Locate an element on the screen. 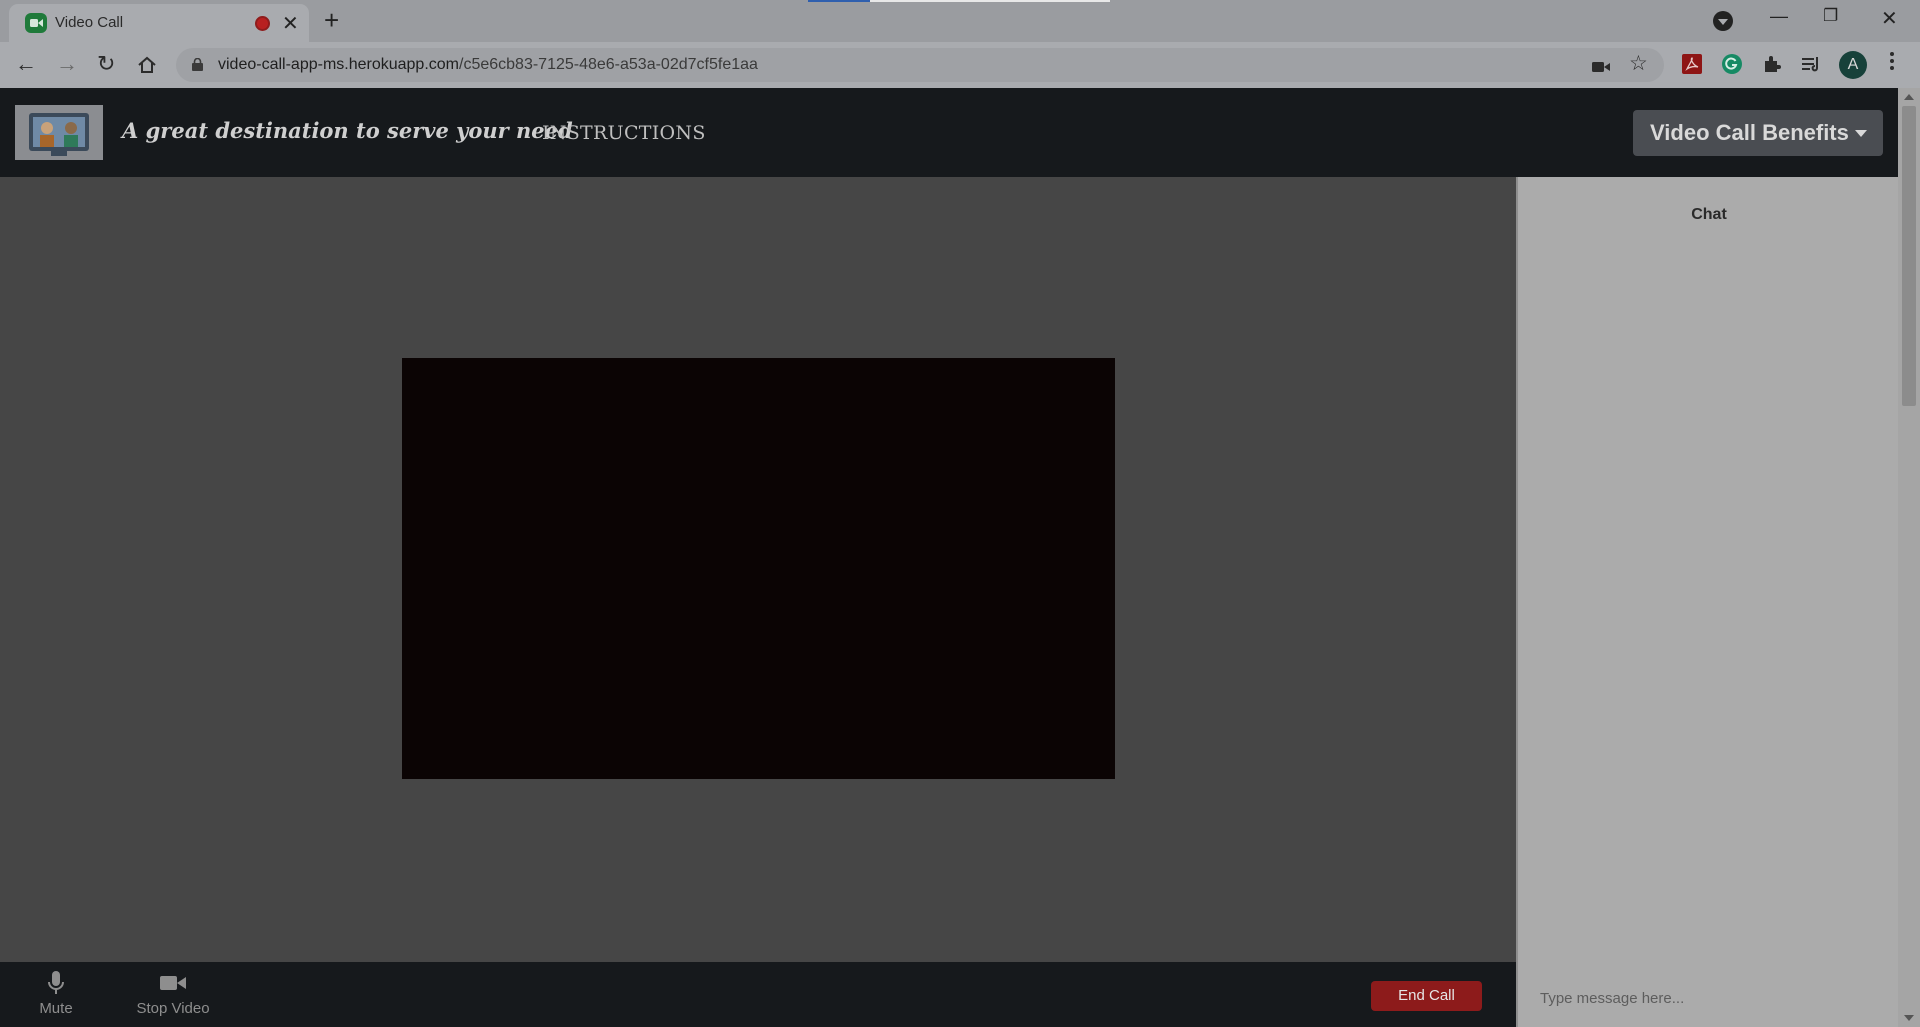 Image resolution: width=1920 pixels, height=1027 pixels. scroll-down-arrow-icon is located at coordinates (1909, 1018).